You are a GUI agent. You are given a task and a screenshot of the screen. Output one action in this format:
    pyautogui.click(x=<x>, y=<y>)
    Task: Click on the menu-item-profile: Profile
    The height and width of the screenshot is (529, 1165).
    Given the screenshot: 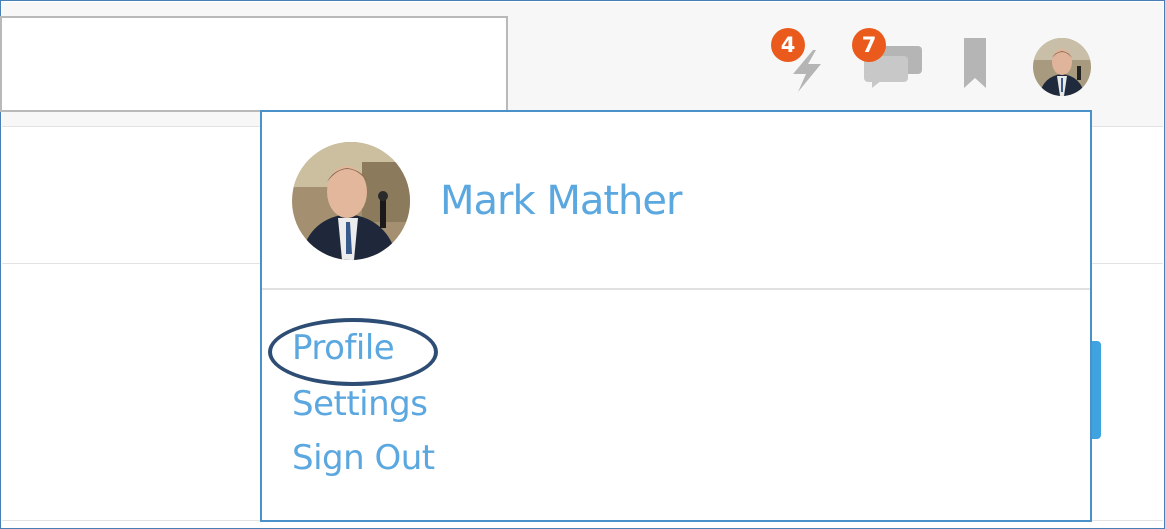 What is the action you would take?
    pyautogui.click(x=343, y=348)
    